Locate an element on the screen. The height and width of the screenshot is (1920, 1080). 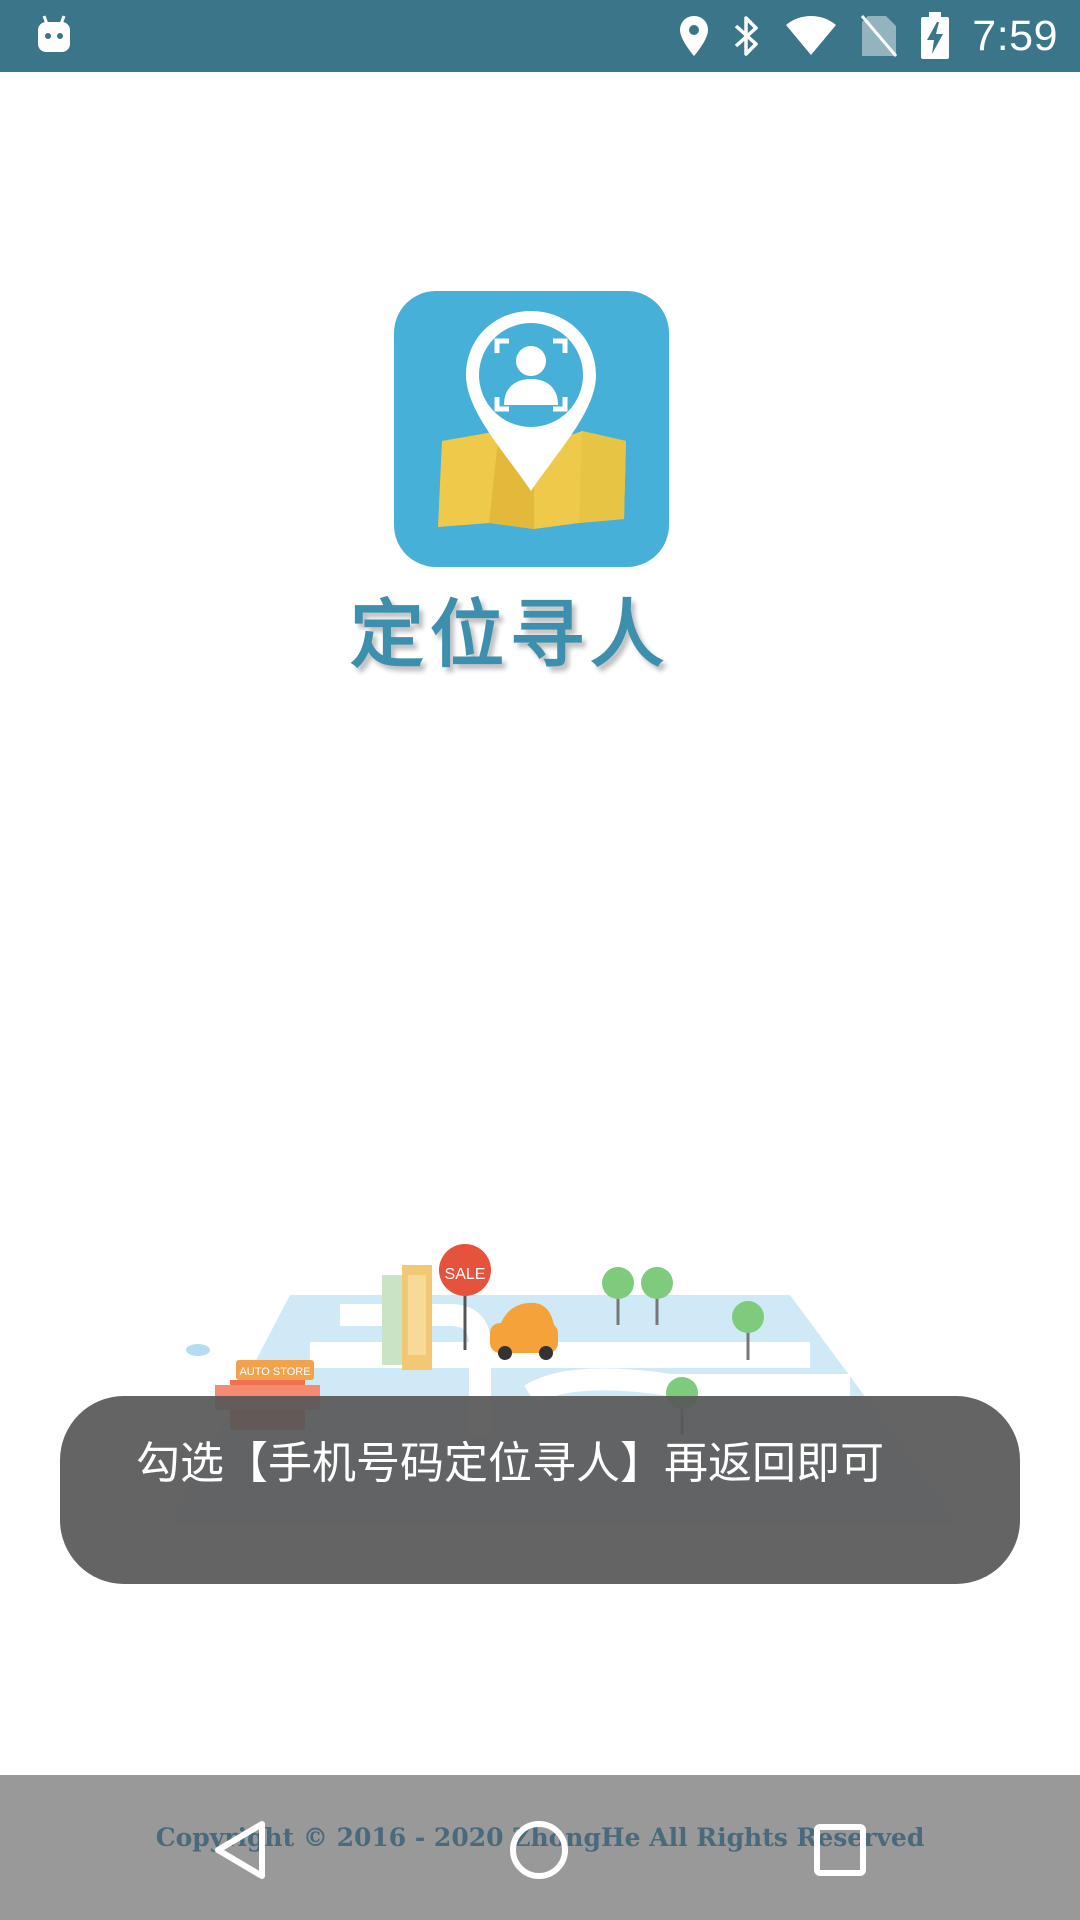
toast-message: 勾选【手机号码定位寻人】再返回即可 is located at coordinates (540, 1490).